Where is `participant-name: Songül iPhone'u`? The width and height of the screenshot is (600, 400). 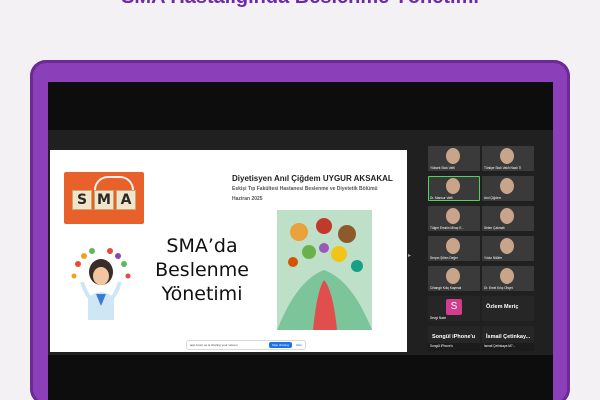 participant-name: Songül iPhone'u is located at coordinates (454, 337).